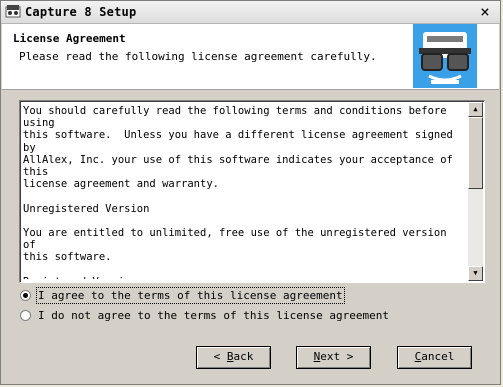 The image size is (503, 387). Describe the element at coordinates (25, 295) in the screenshot. I see `agree-radio` at that location.